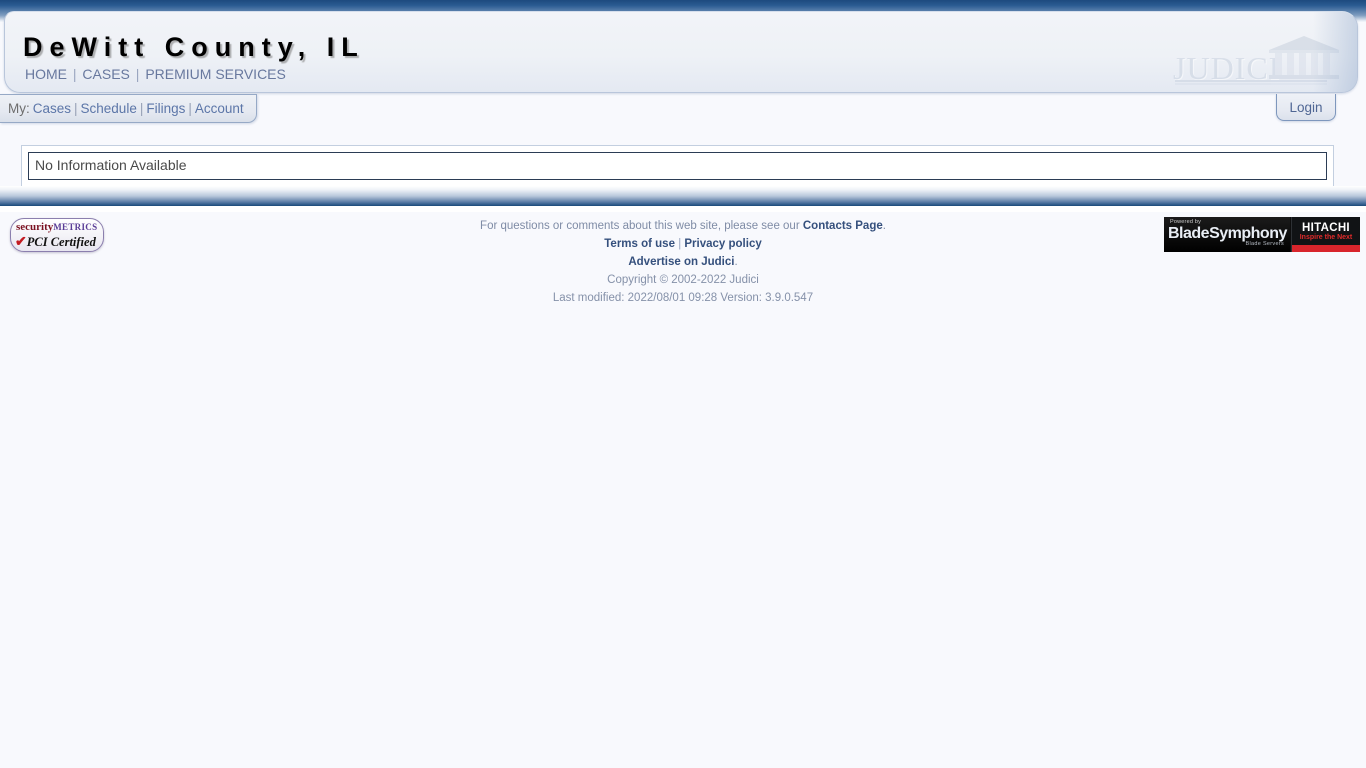  I want to click on securitymetrics-certified-text: PCI Certified, so click(61, 242).